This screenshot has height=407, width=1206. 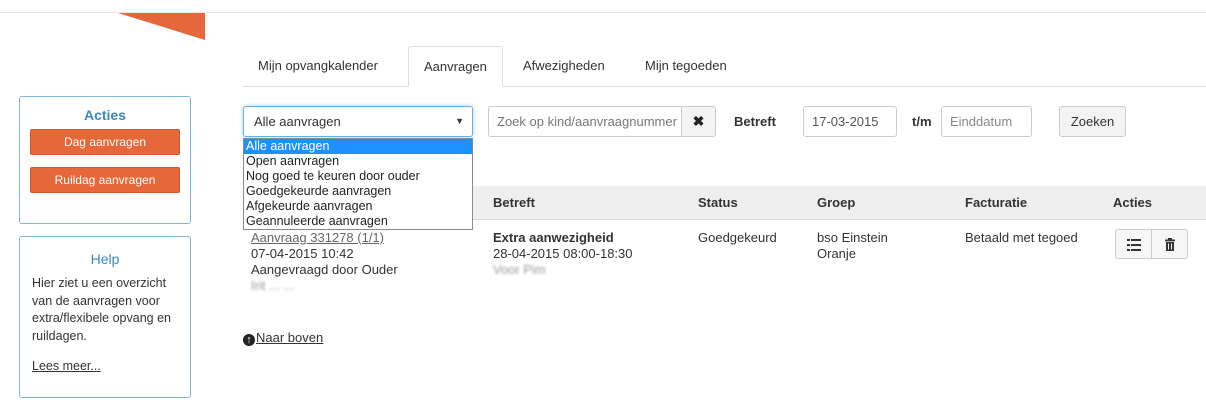 I want to click on delete-button, so click(x=1169, y=244).